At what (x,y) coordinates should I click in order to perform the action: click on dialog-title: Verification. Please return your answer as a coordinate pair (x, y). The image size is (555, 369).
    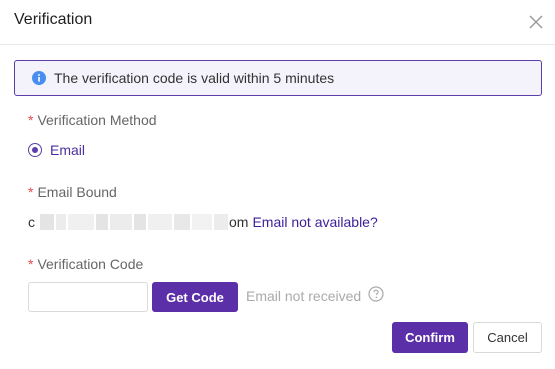
    Looking at the image, I should click on (53, 19).